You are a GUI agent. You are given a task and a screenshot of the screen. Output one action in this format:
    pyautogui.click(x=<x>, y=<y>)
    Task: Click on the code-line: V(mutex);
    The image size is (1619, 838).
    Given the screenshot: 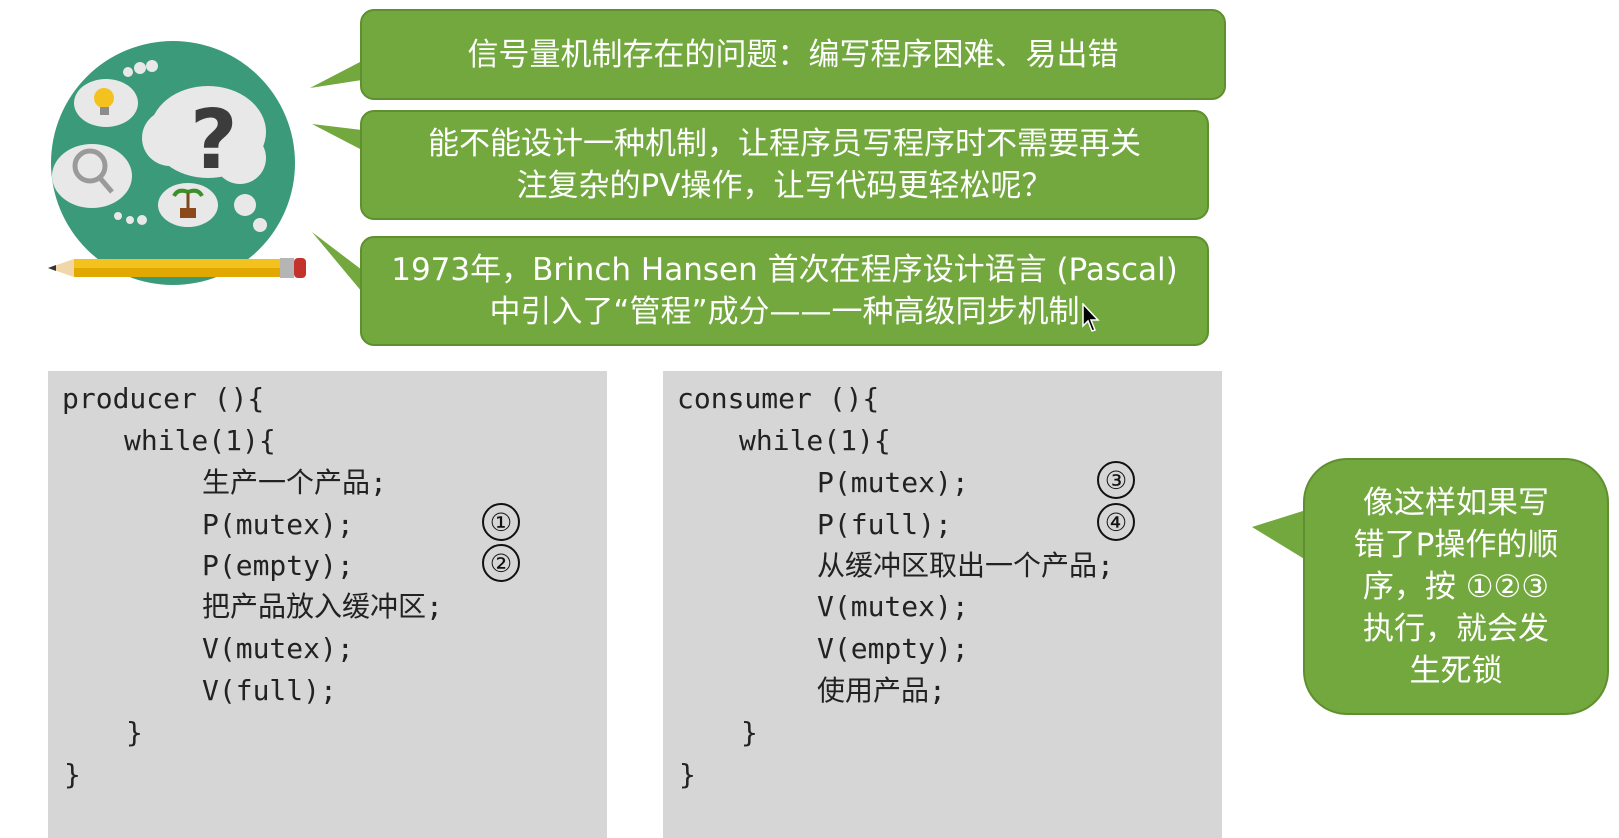 What is the action you would take?
    pyautogui.click(x=278, y=648)
    